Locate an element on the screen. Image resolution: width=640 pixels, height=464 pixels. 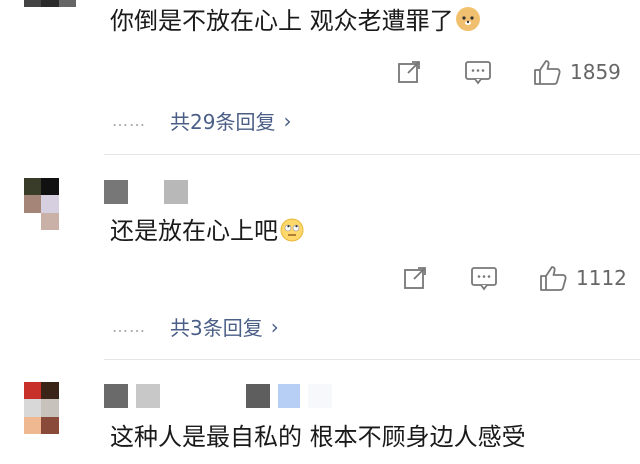
comment-text: 还是放在心上吧 is located at coordinates (207, 231).